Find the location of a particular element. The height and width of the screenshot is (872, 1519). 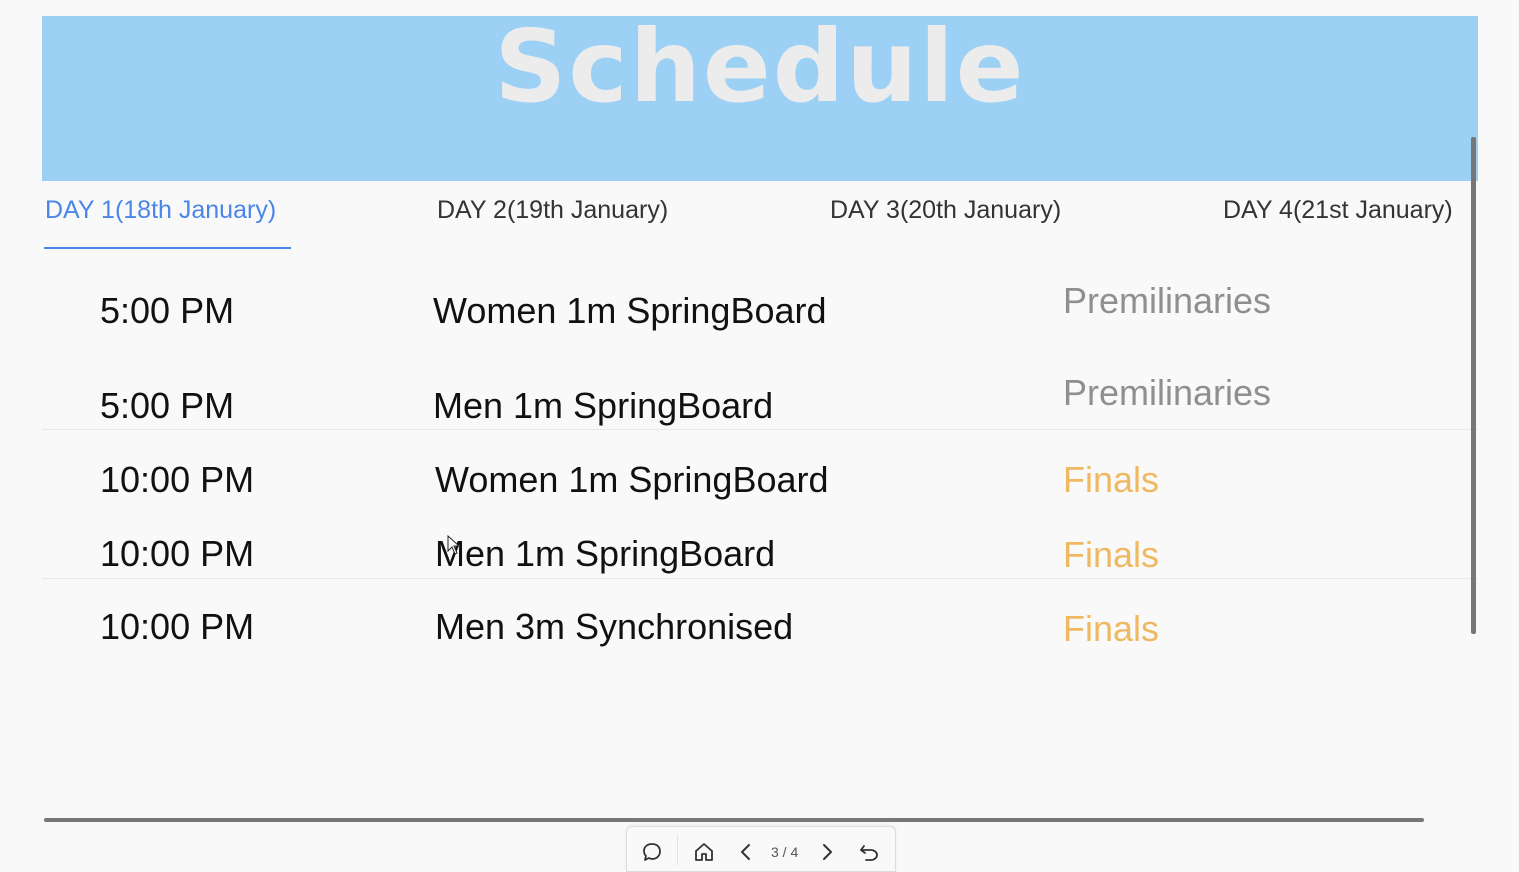

presentation-toolbar: 3 / 4 is located at coordinates (761, 849).